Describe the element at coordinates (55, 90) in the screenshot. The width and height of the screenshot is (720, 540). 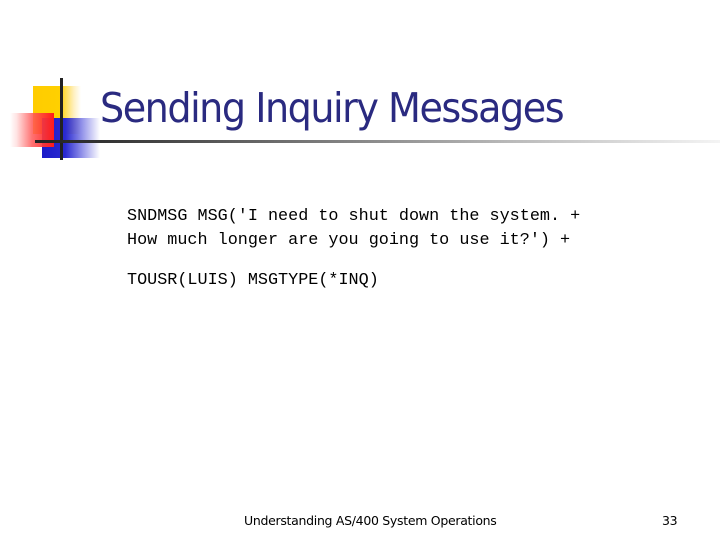
I see `title-decoration` at that location.